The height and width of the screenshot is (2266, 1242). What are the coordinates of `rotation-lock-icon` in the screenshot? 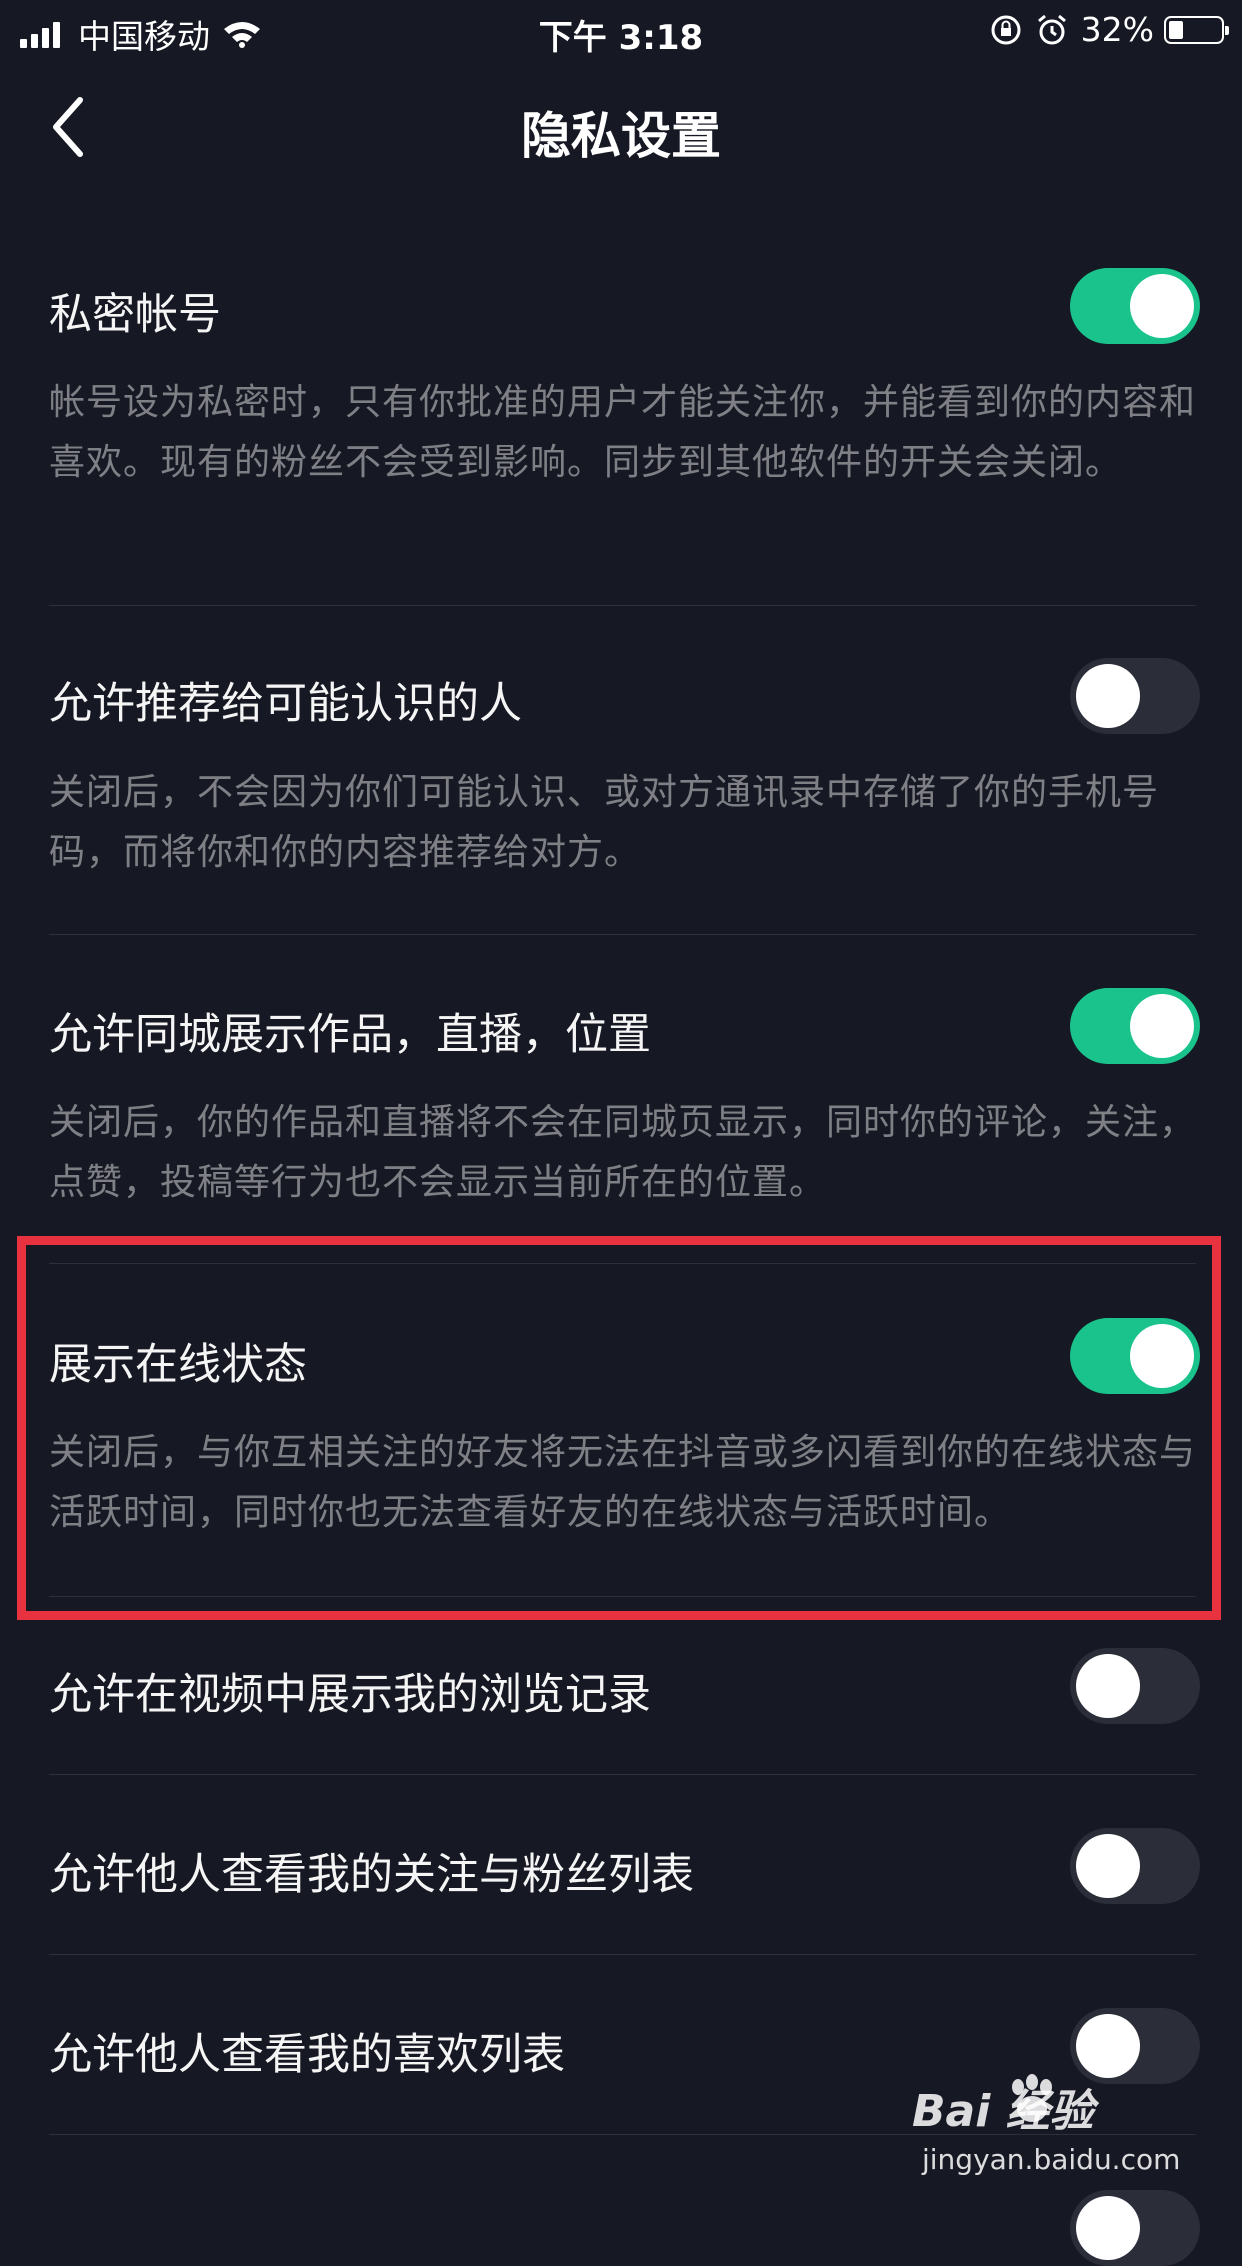 It's located at (1006, 29).